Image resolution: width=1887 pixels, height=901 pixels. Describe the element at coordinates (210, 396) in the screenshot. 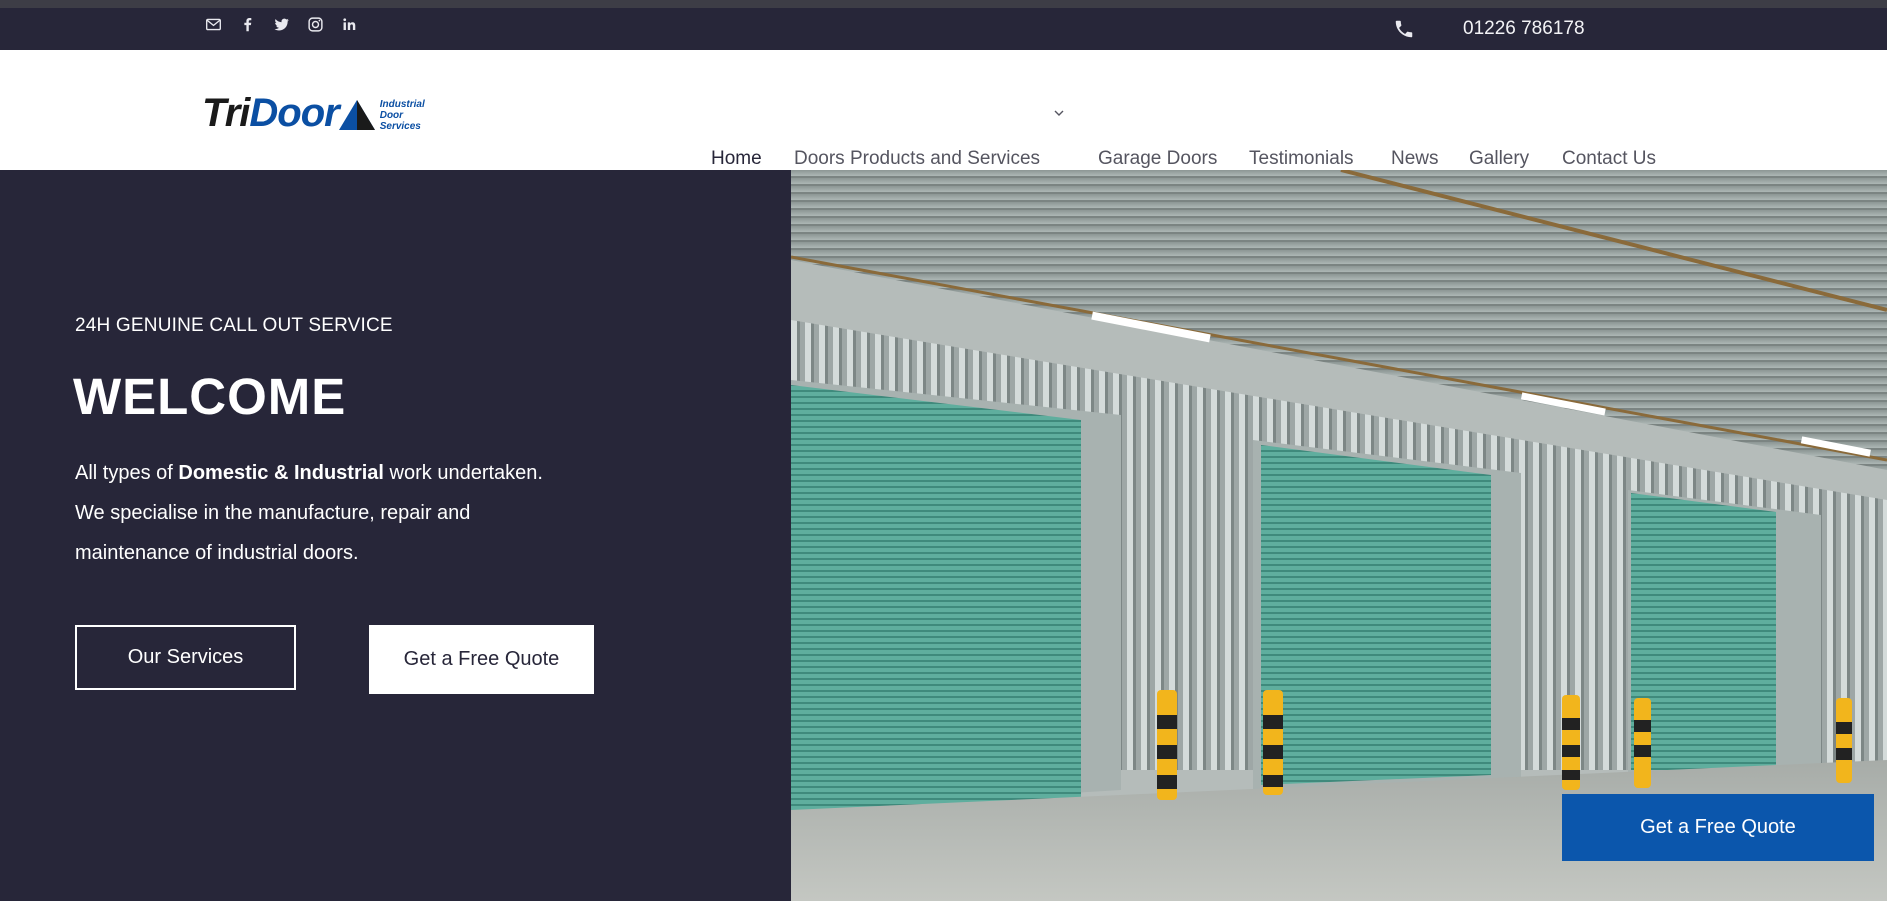

I see `hero-title: WELCOME` at that location.